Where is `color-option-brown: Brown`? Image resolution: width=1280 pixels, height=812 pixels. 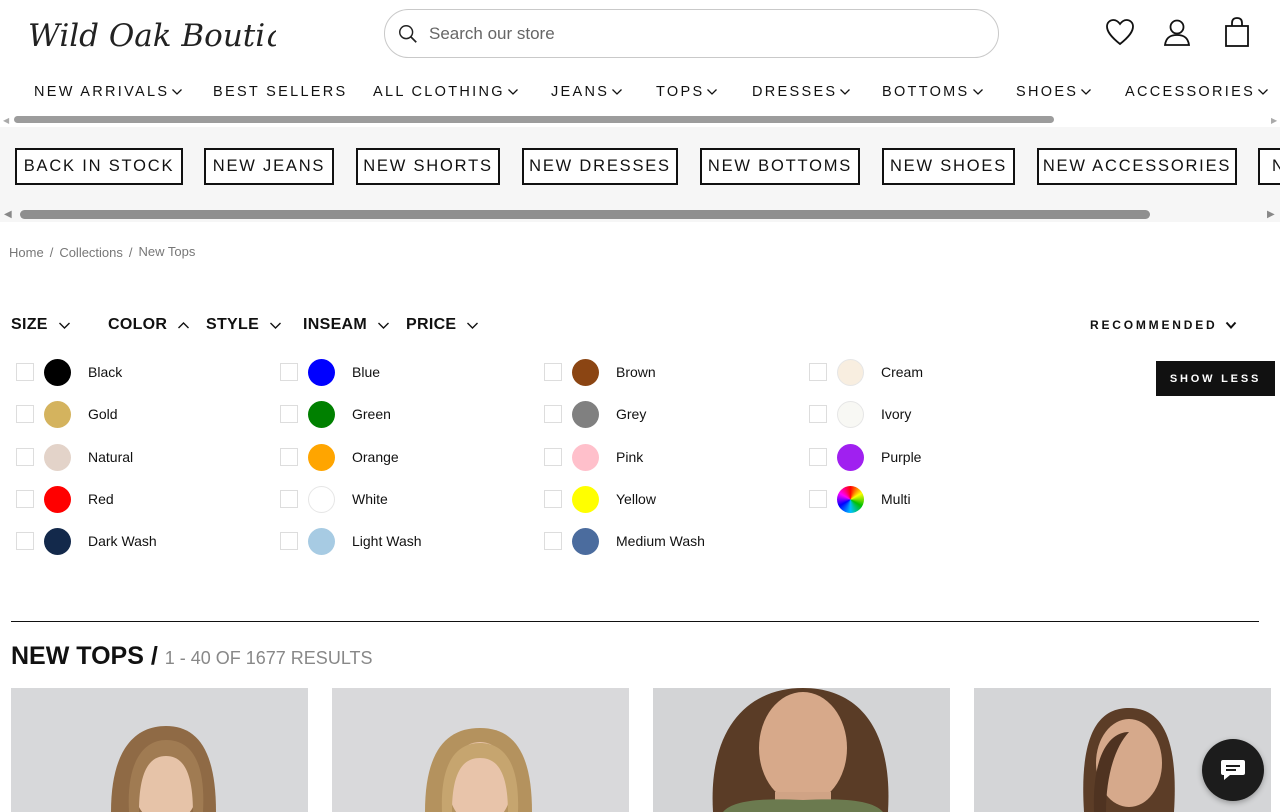
color-option-brown: Brown is located at coordinates (600, 372).